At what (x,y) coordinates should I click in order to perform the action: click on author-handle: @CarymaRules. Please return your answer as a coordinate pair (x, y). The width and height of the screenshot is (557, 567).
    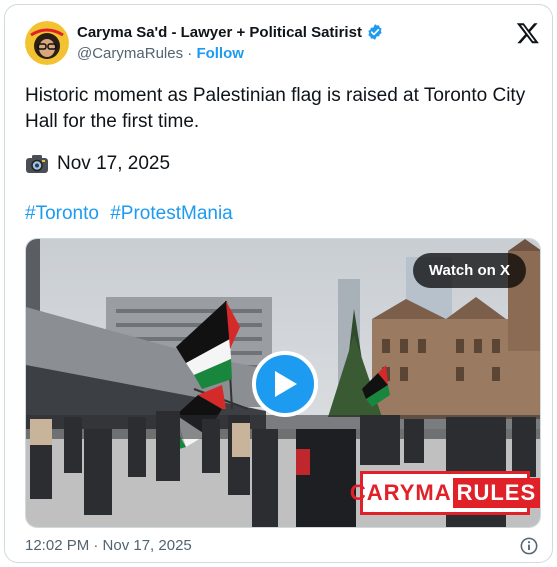
    Looking at the image, I should click on (130, 53).